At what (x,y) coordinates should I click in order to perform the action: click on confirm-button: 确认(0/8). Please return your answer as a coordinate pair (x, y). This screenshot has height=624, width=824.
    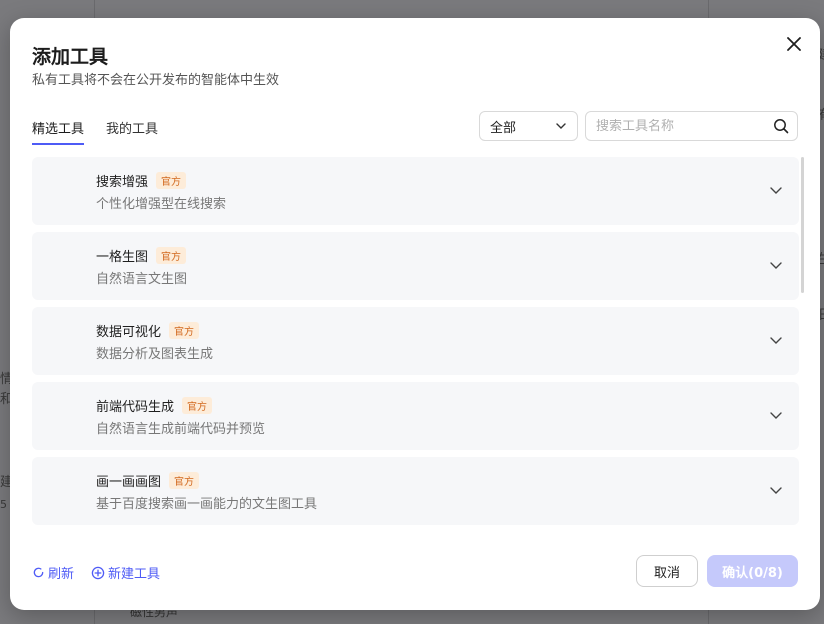
    Looking at the image, I should click on (752, 571).